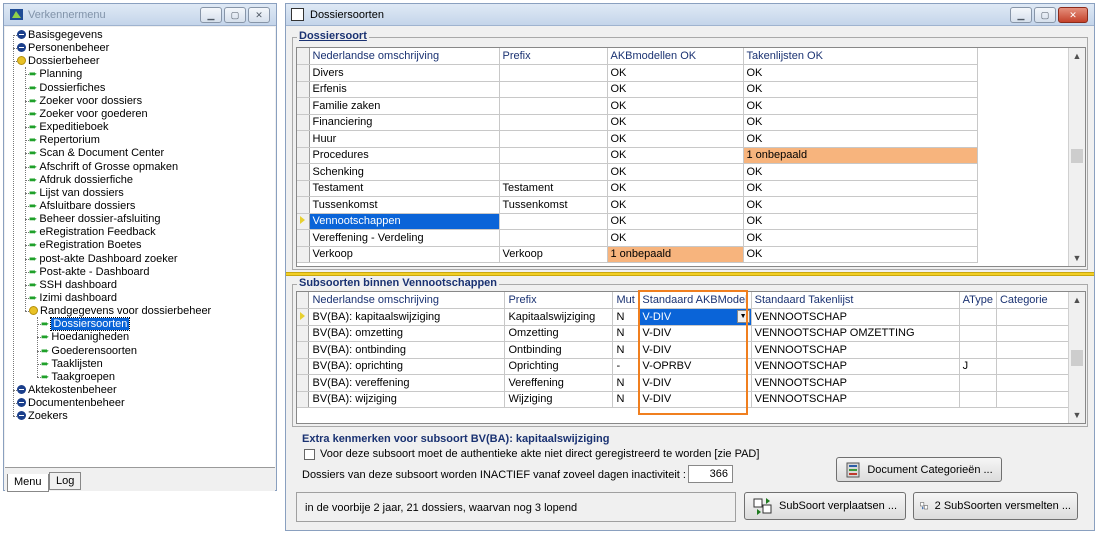 This screenshot has height=534, width=1099. What do you see at coordinates (407, 366) in the screenshot?
I see `table-cell: BV(BA): oprichting` at bounding box center [407, 366].